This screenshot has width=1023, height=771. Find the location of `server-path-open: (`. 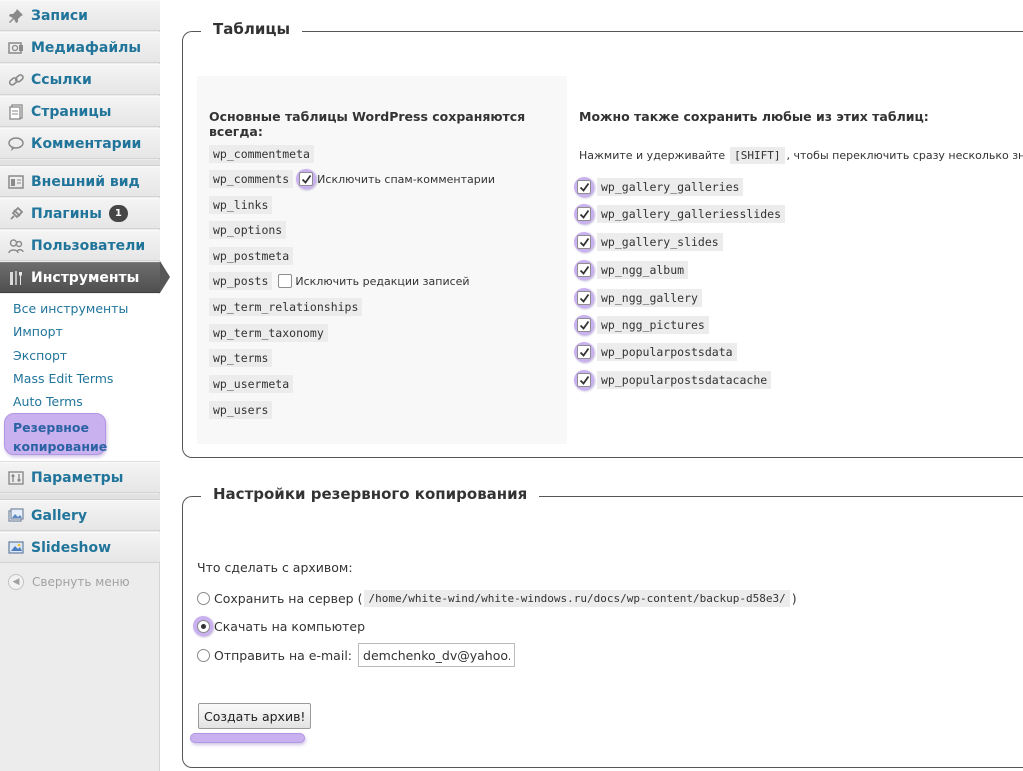

server-path-open: ( is located at coordinates (360, 598).